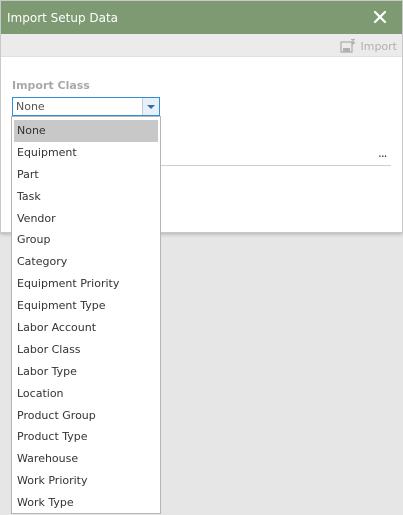 The height and width of the screenshot is (515, 403). What do you see at coordinates (86, 416) in the screenshot?
I see `dropdown-option-product-group: Product Group` at bounding box center [86, 416].